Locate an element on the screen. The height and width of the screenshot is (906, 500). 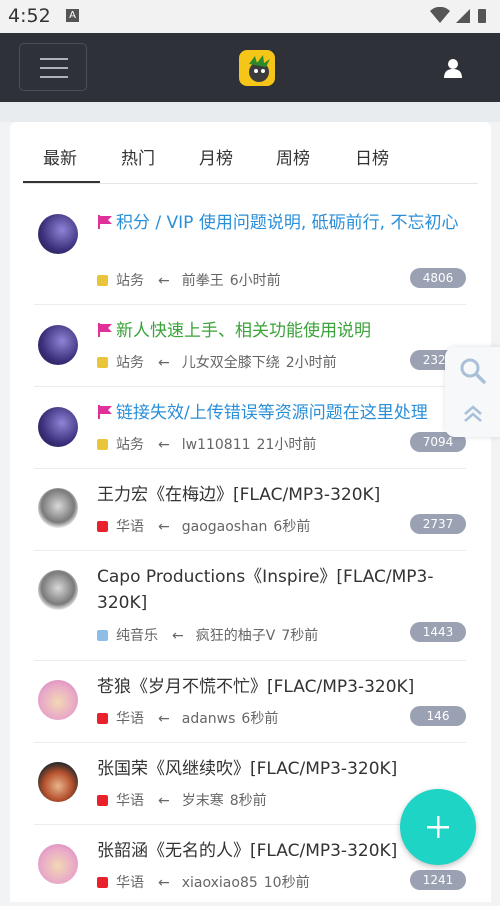
system-status-icons is located at coordinates (458, 15).